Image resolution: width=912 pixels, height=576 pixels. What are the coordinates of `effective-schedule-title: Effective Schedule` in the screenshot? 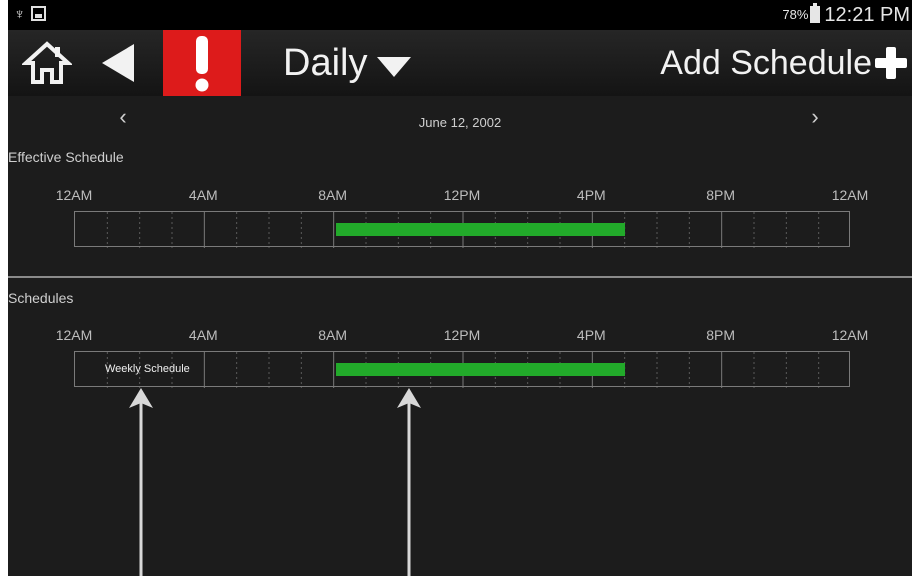 It's located at (66, 157).